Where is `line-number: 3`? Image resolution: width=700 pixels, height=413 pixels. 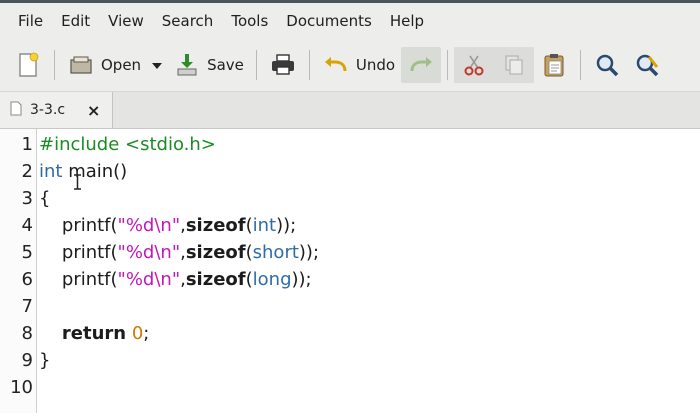
line-number: 3 is located at coordinates (27, 198).